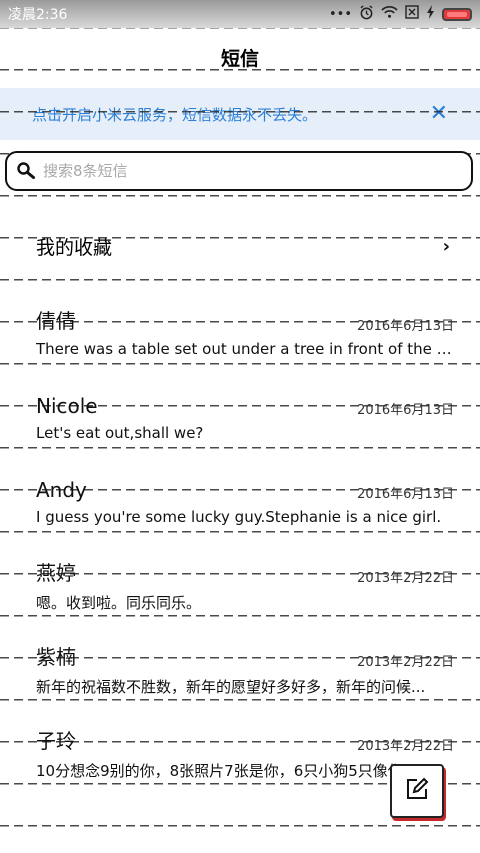  Describe the element at coordinates (457, 14) in the screenshot. I see `battery-icon` at that location.